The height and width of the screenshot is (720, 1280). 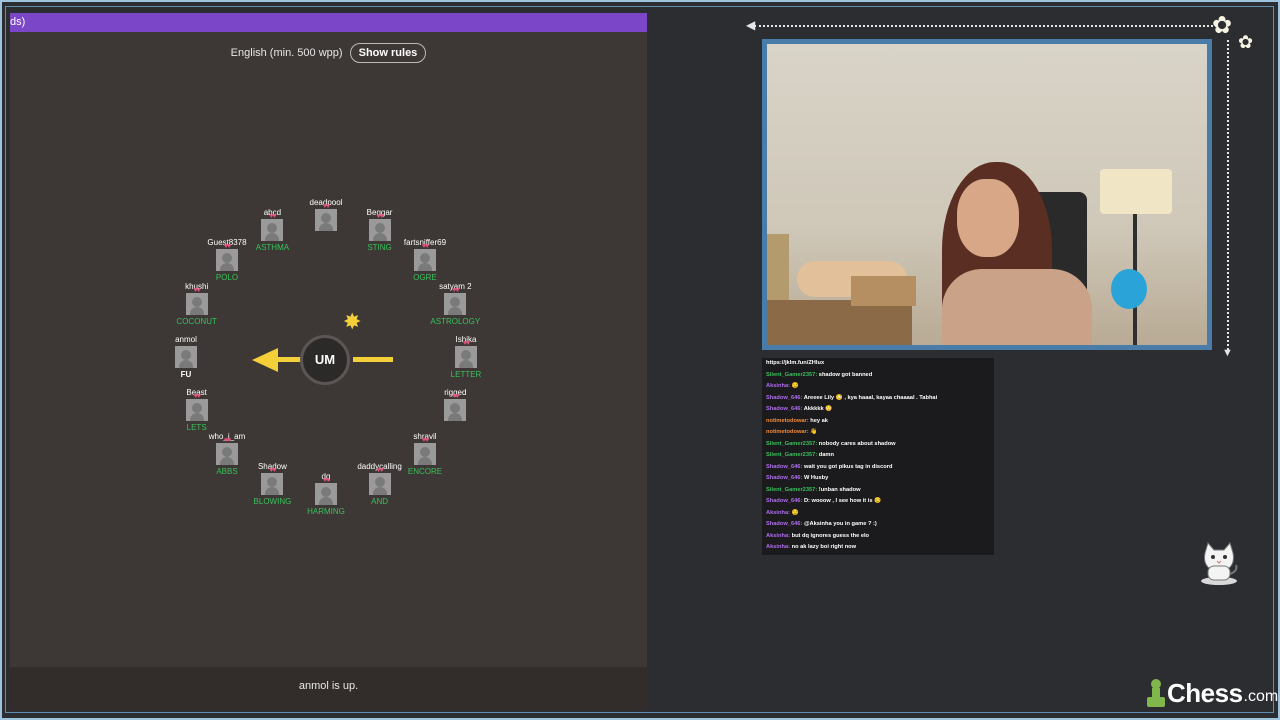 I want to click on player-word: BLOWING, so click(x=272, y=501).